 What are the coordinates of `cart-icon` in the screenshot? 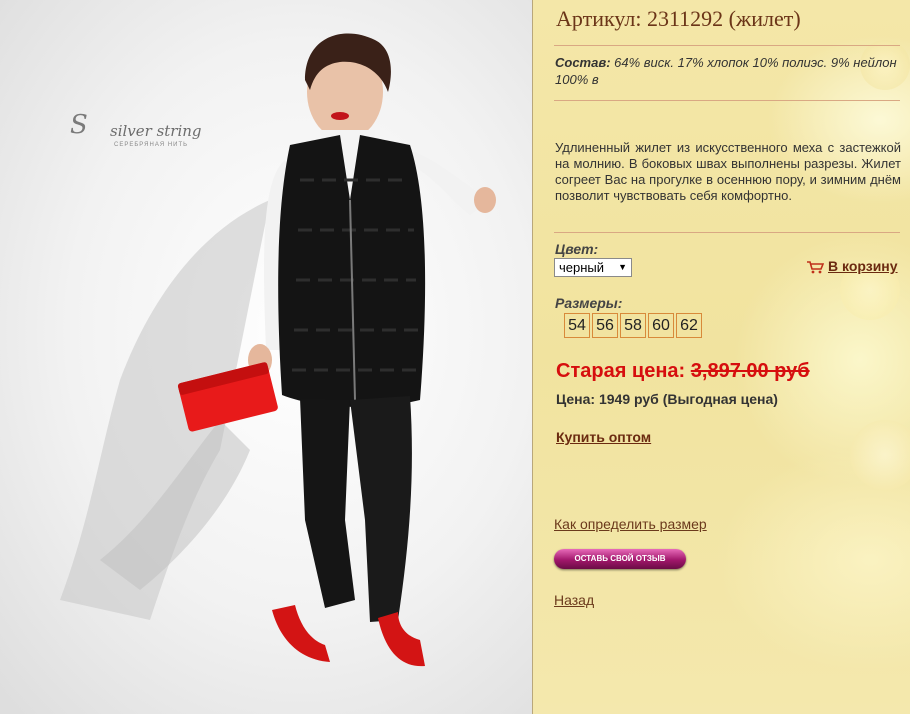 It's located at (816, 267).